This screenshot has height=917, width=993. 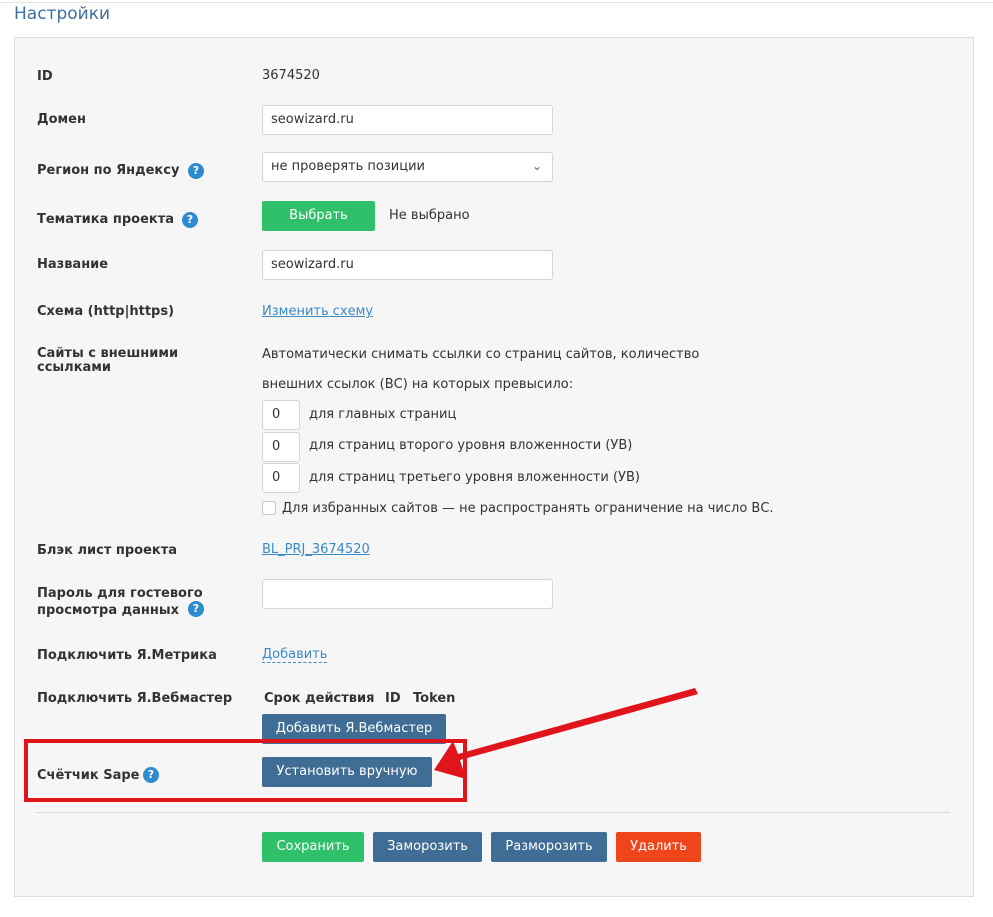 What do you see at coordinates (317, 311) in the screenshot?
I see `change-scheme-link: Изменить схему` at bounding box center [317, 311].